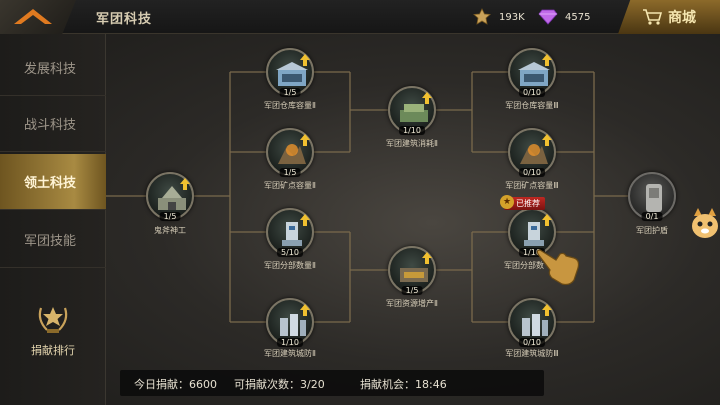 This screenshot has height=405, width=720. I want to click on tech-node-mine-2: 1/5, so click(290, 152).